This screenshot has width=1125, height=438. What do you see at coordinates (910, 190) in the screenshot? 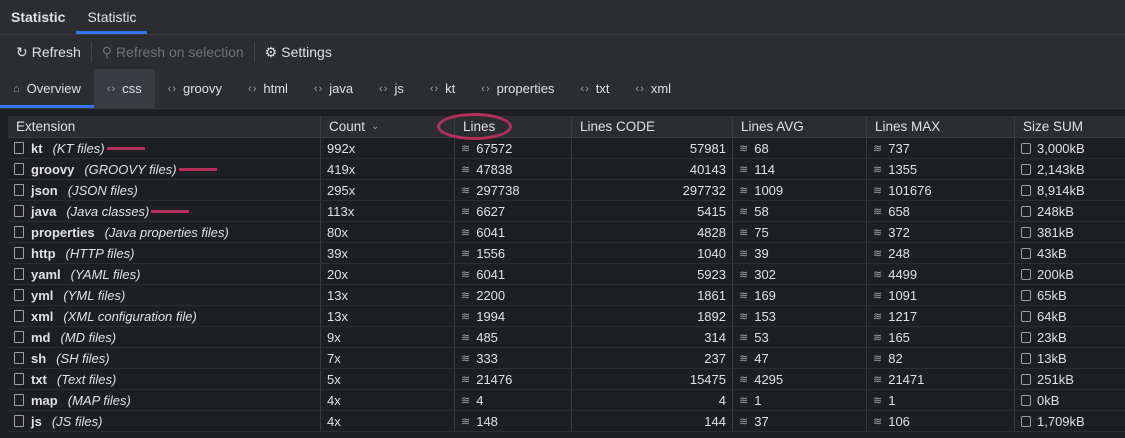
I see `max-value: 101676` at bounding box center [910, 190].